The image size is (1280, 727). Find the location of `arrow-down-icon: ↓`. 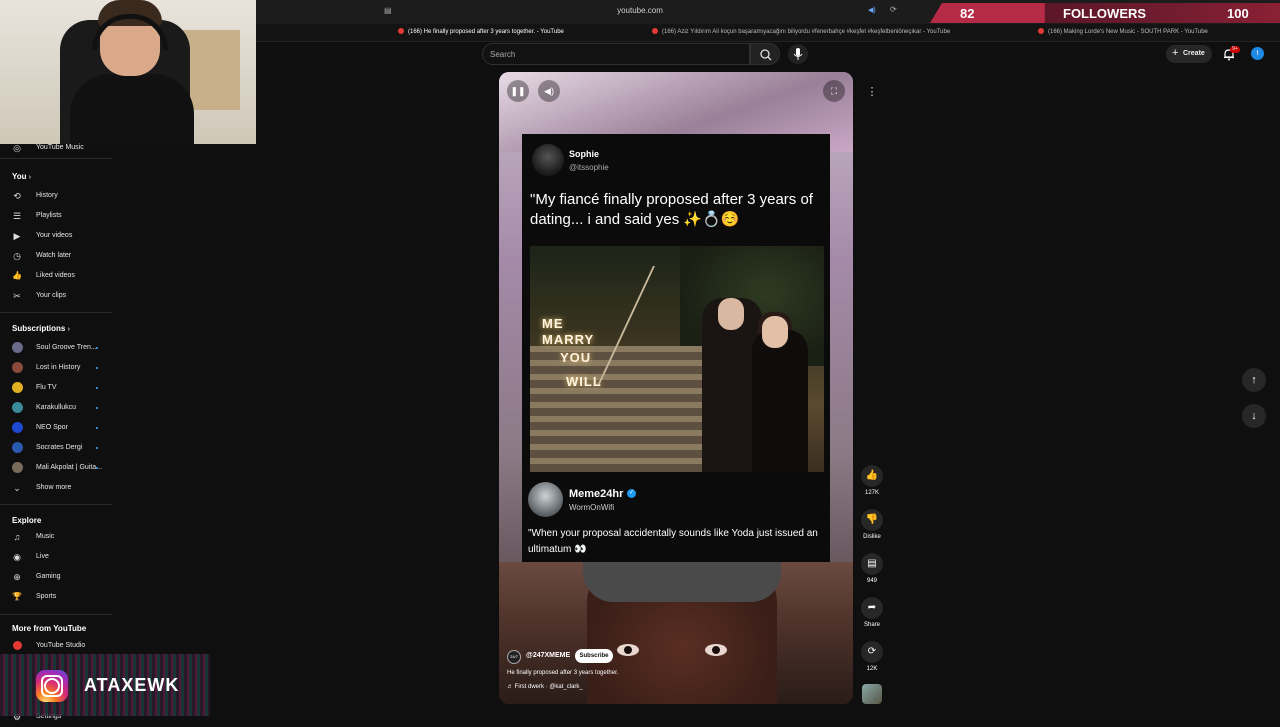

arrow-down-icon: ↓ is located at coordinates (1254, 416).